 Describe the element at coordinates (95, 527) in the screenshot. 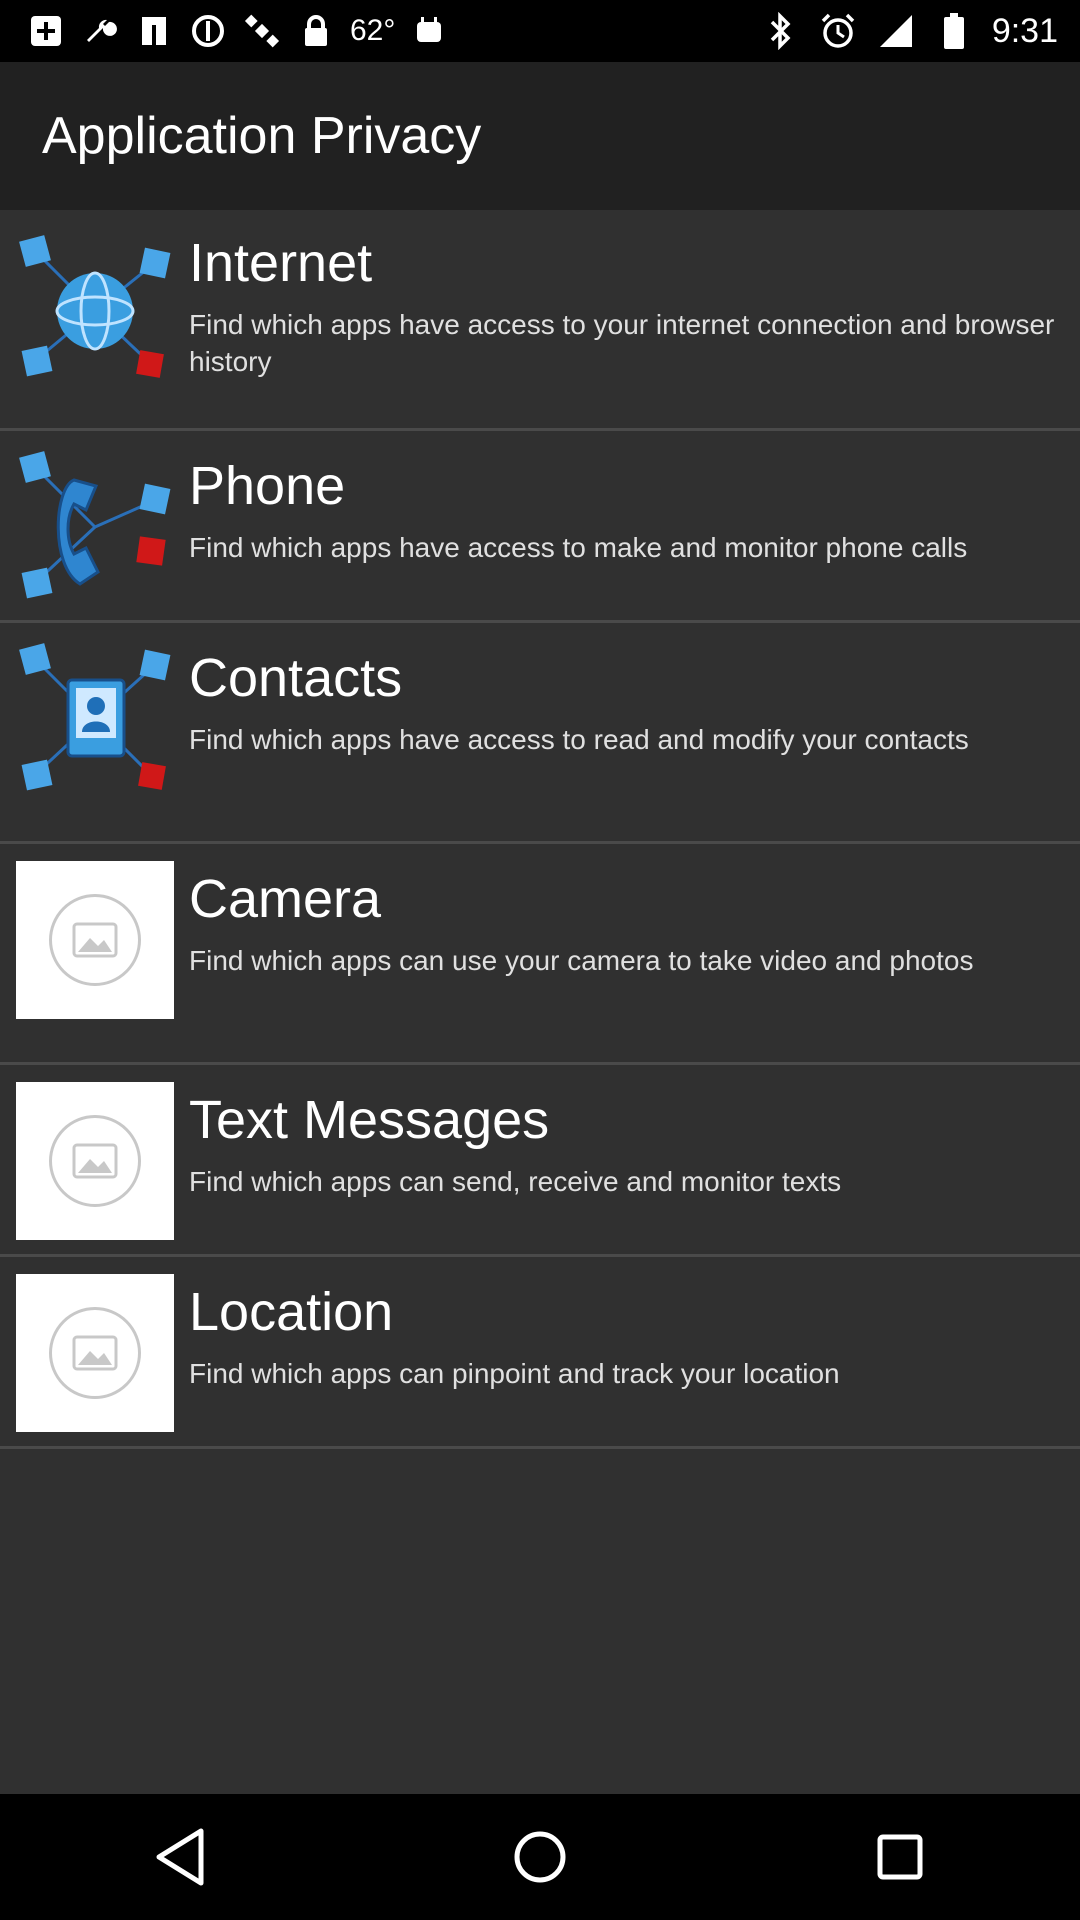

I see `phone-network-icon` at that location.